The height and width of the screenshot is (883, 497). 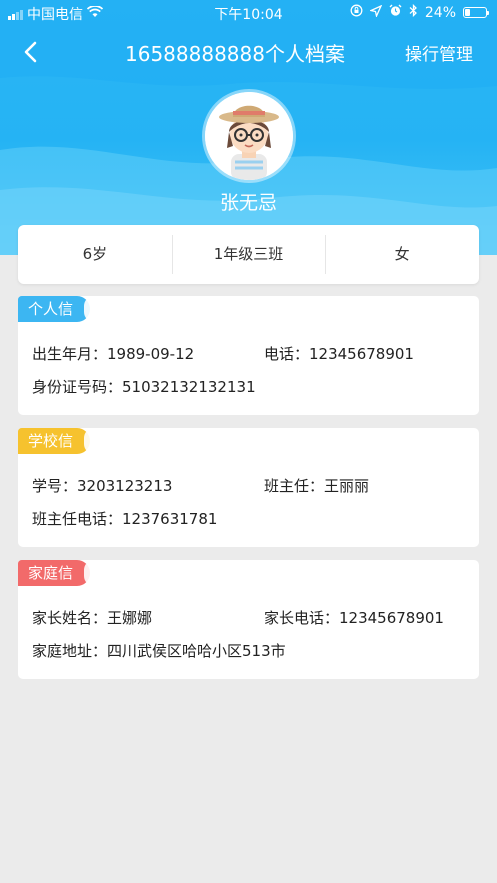 I want to click on head-teacher-phone: 班主任电话：1237631781, so click(x=125, y=519).